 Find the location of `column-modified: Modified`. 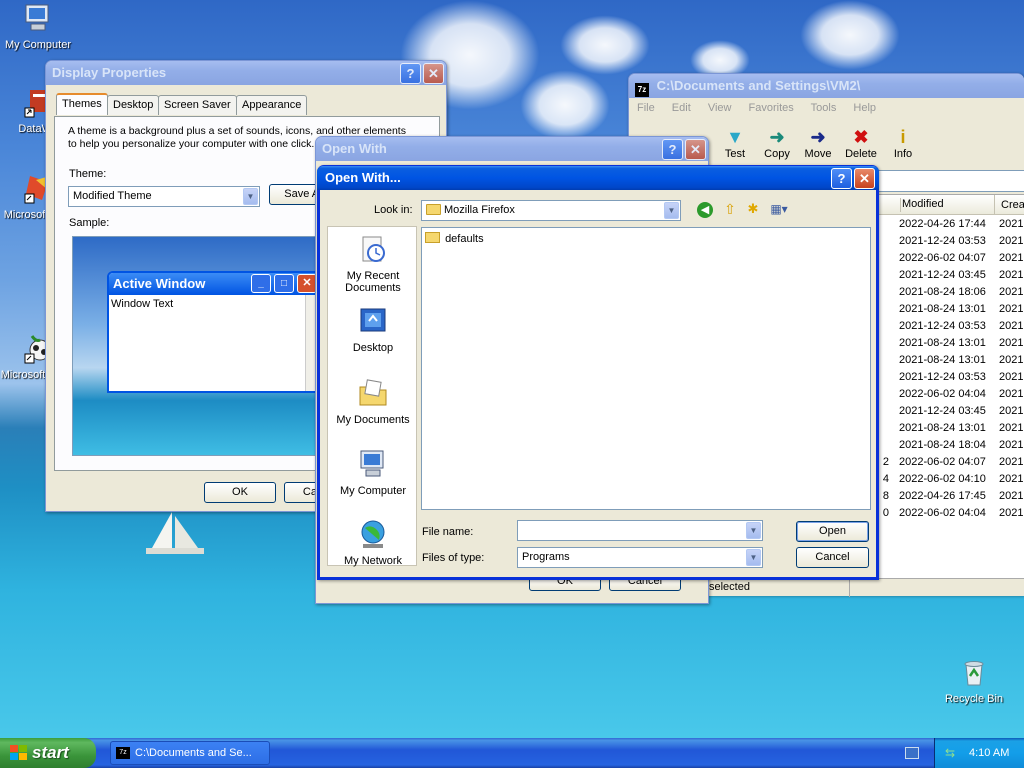

column-modified: Modified is located at coordinates (923, 204).